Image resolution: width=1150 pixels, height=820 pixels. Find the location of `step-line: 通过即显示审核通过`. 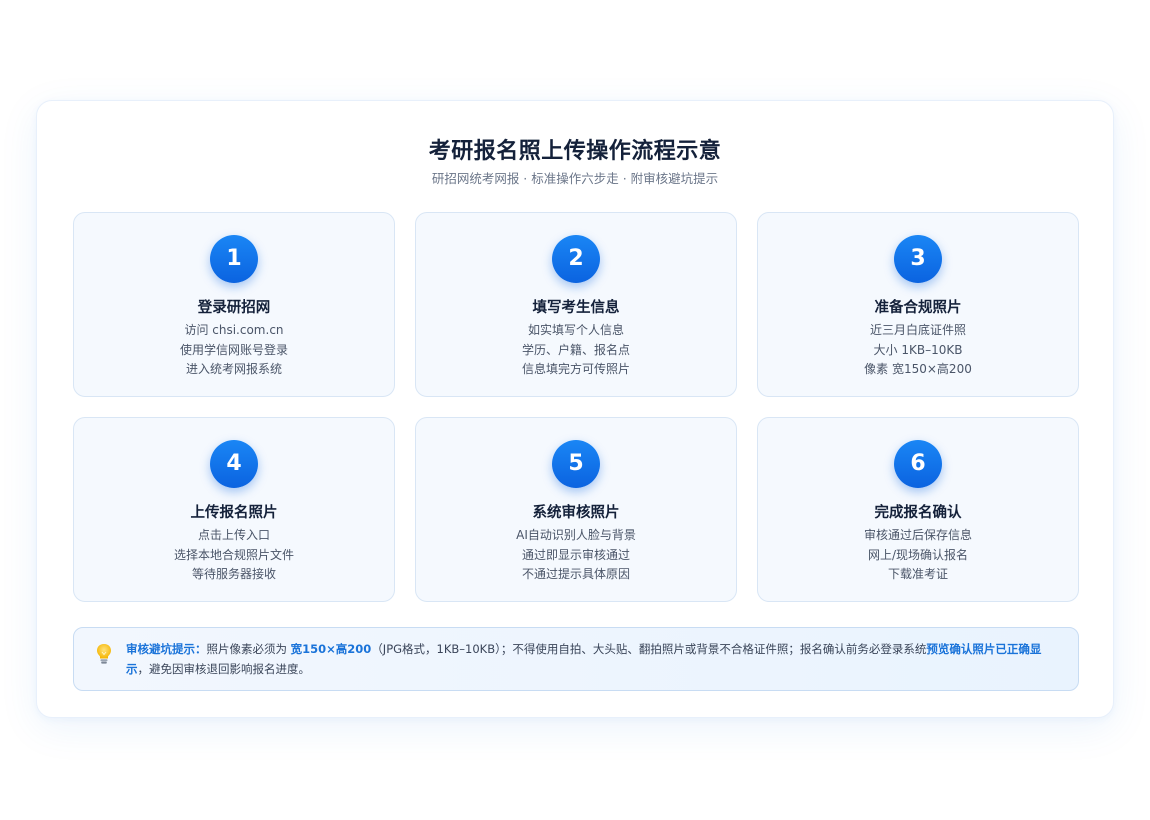

step-line: 通过即显示审核通过 is located at coordinates (575, 554).